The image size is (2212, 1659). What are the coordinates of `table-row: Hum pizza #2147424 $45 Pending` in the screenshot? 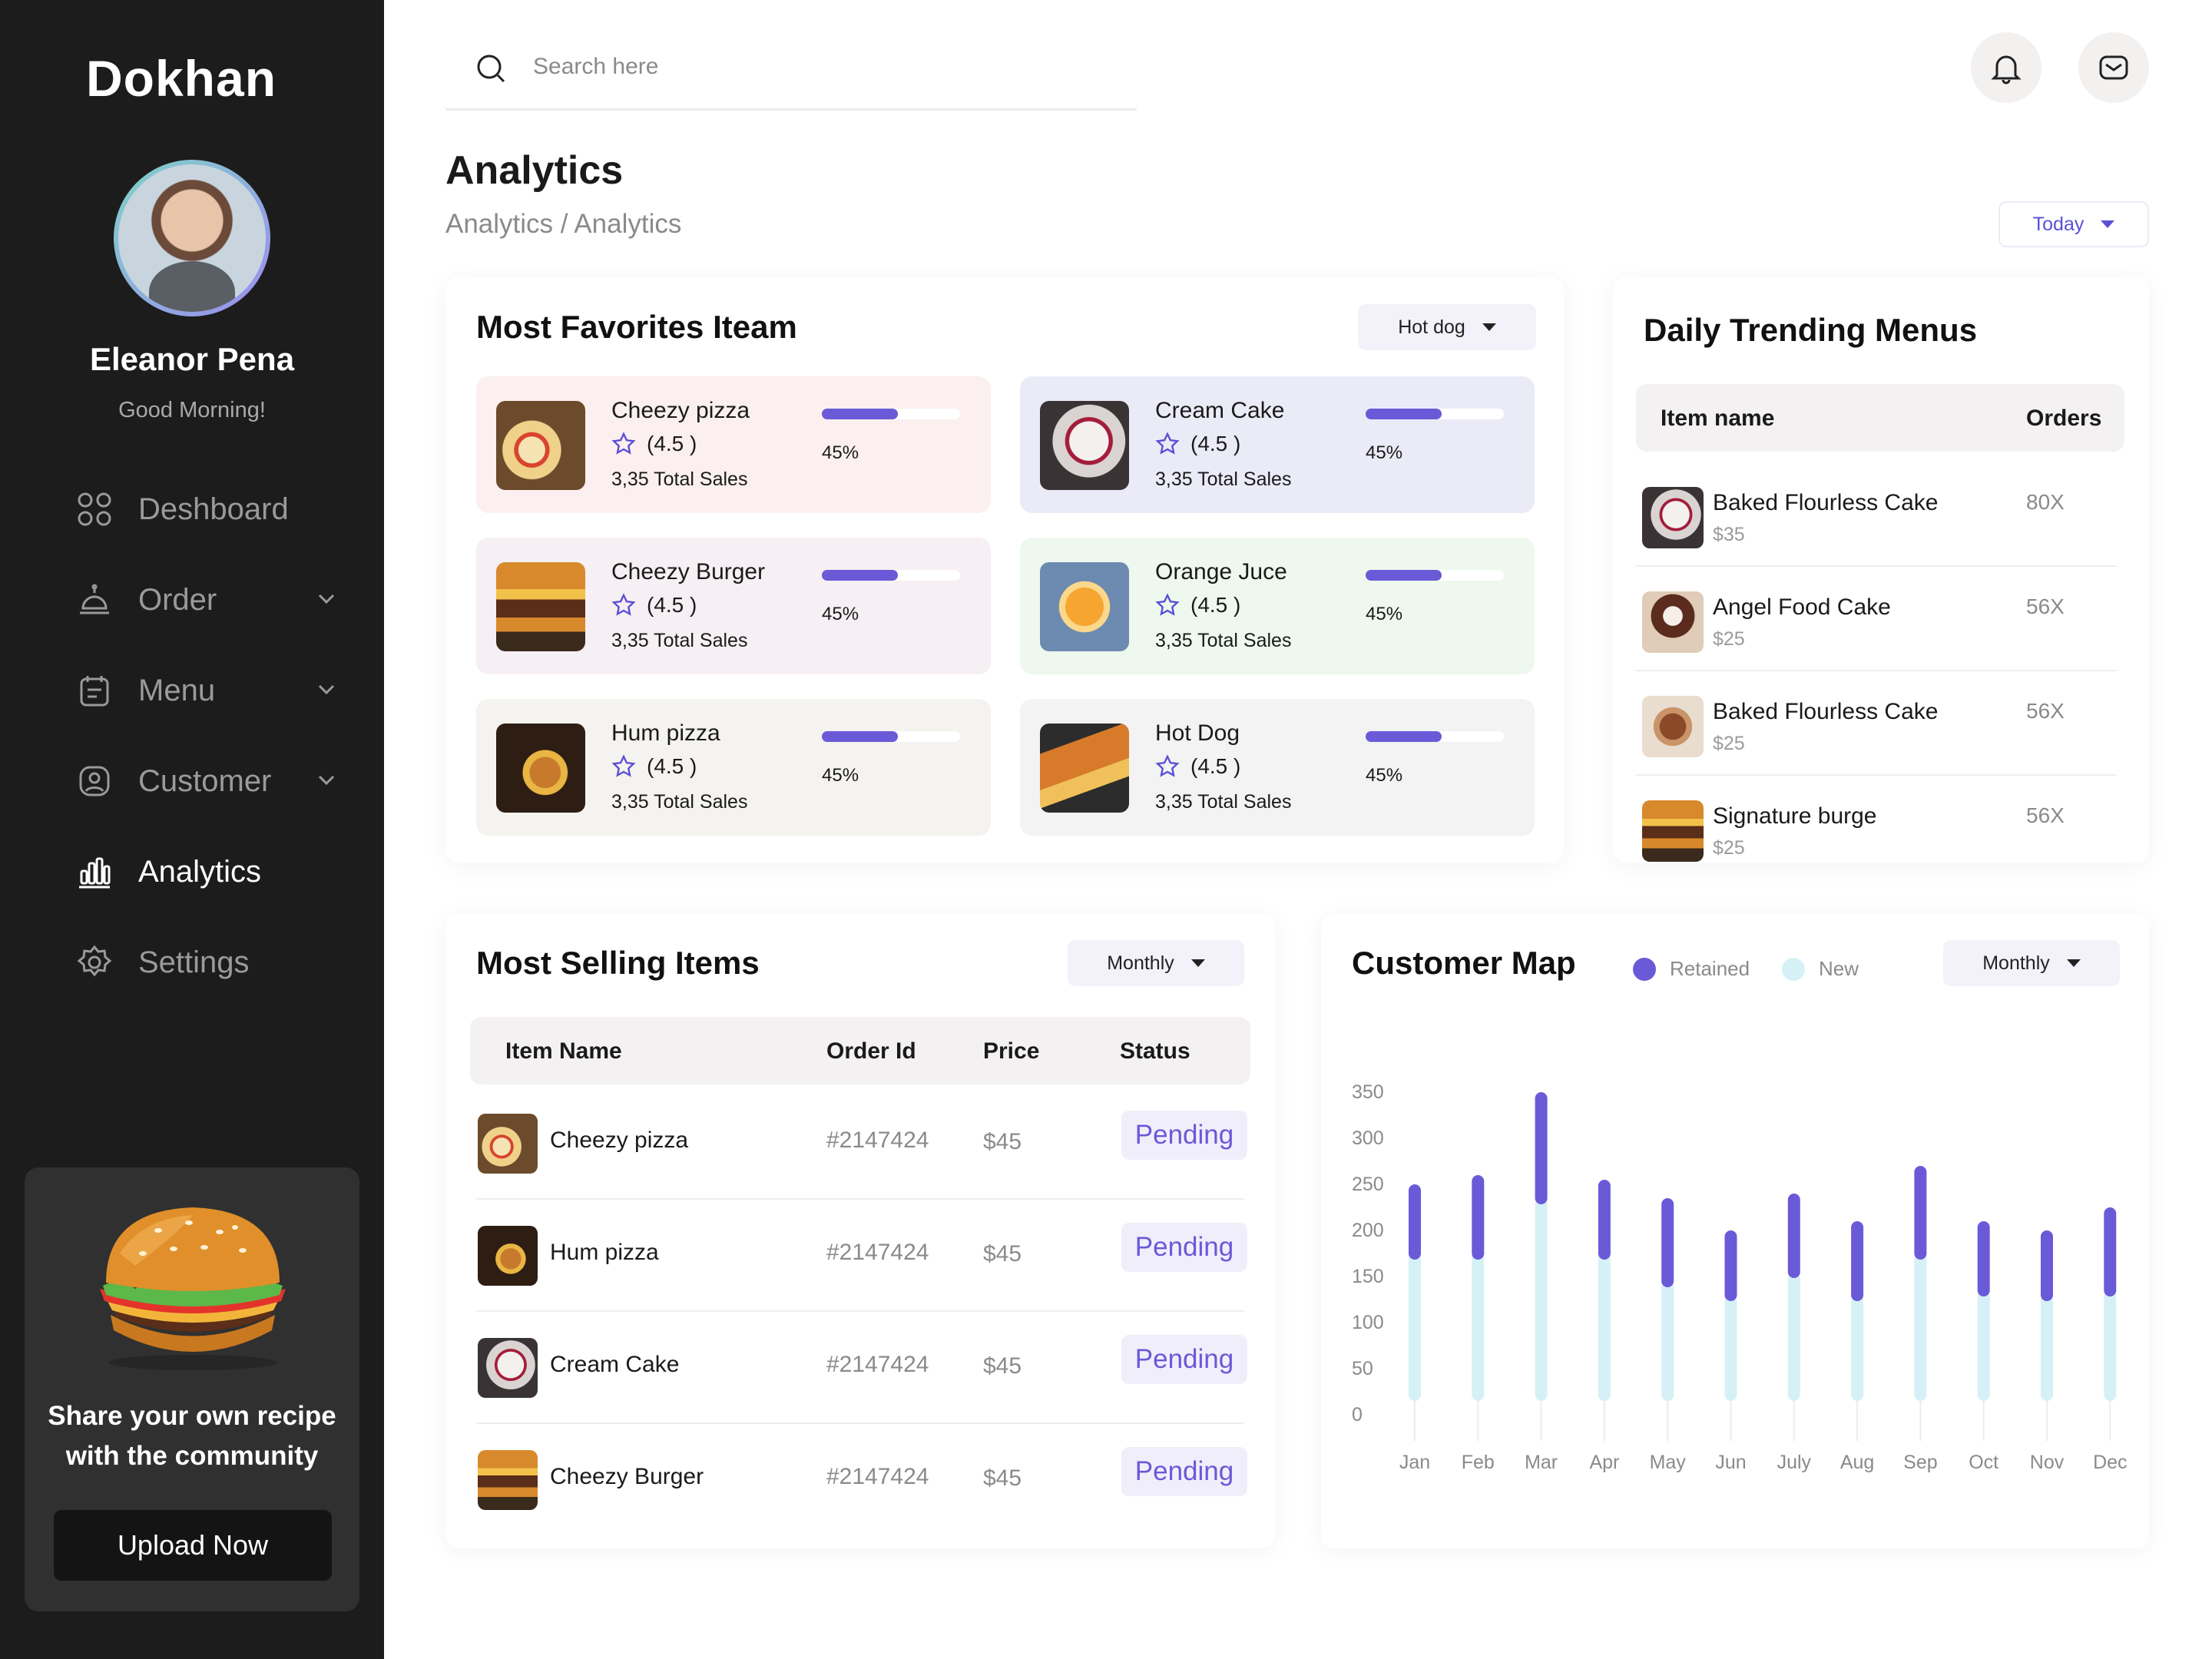 It's located at (861, 1256).